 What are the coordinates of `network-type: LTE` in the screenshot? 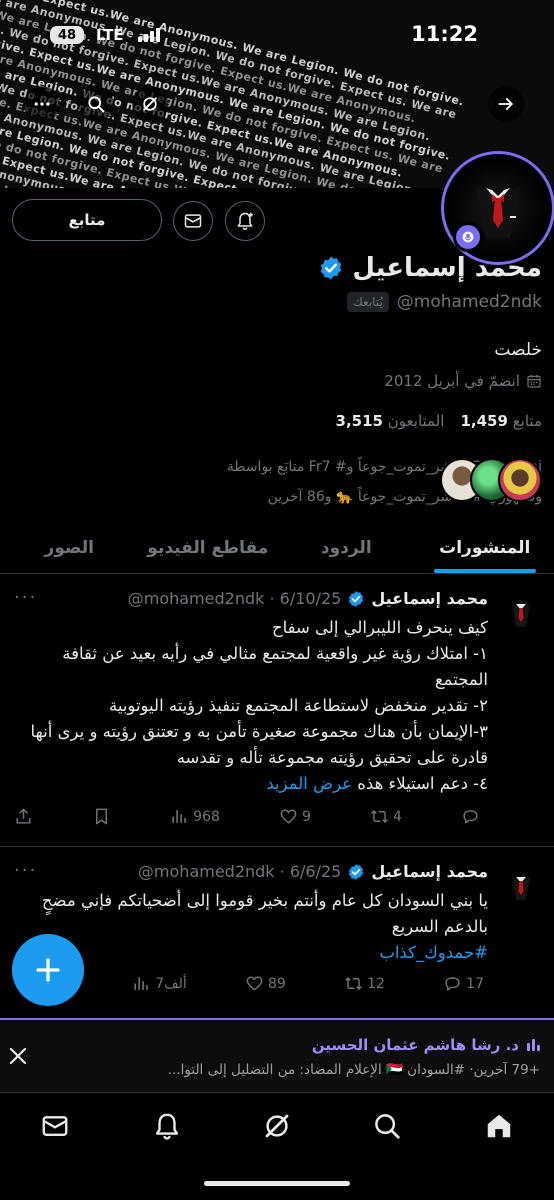 It's located at (110, 35).